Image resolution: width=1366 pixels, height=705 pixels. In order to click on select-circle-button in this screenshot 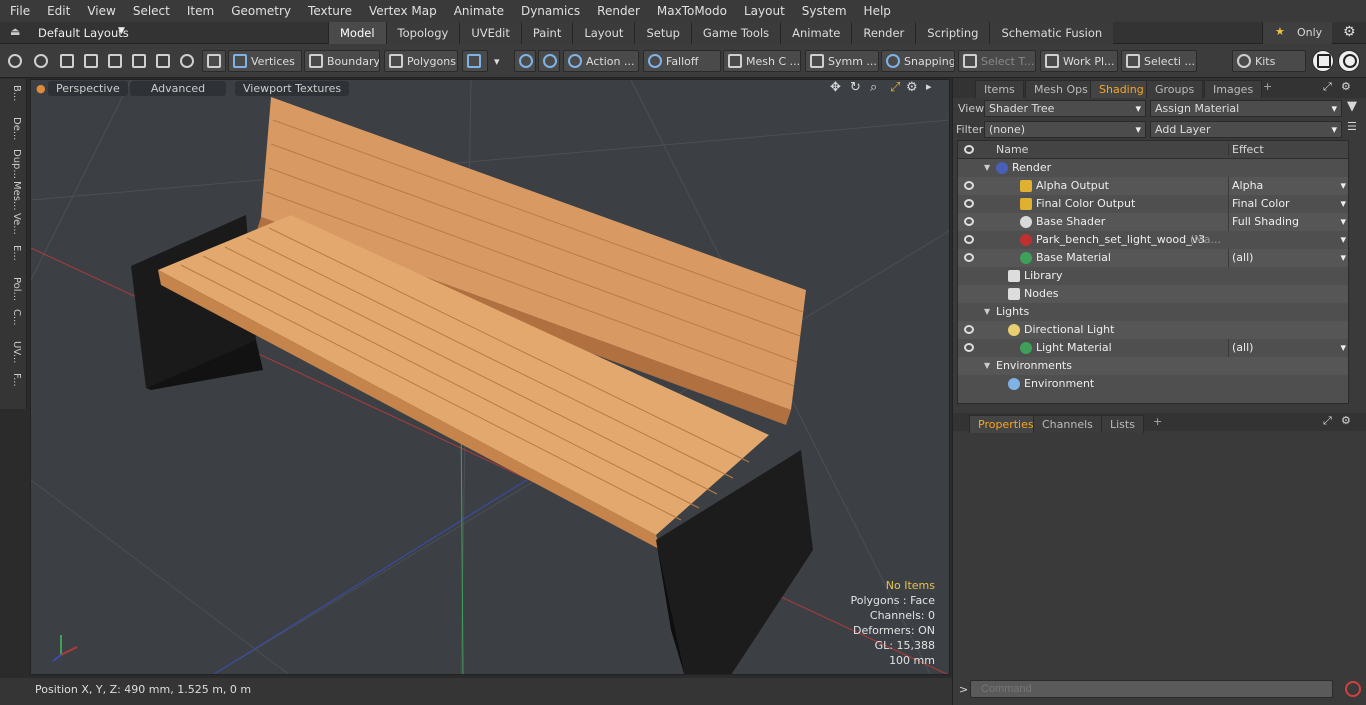, I will do `click(15, 61)`.